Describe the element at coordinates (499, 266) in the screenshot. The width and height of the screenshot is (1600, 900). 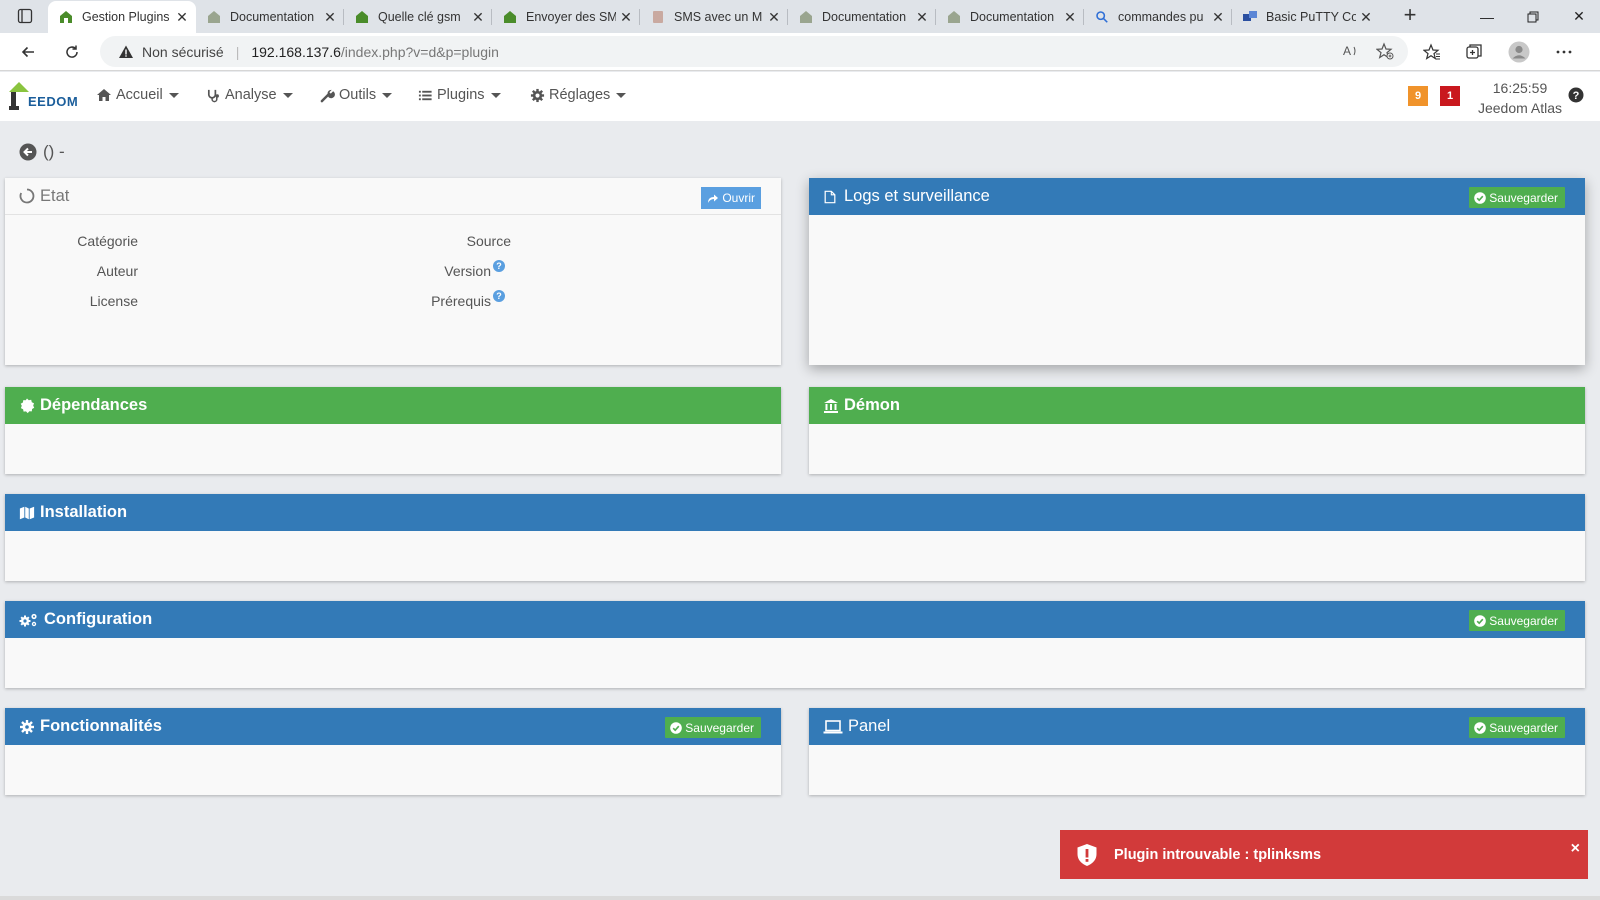
I see `version-help-icon: ?` at that location.